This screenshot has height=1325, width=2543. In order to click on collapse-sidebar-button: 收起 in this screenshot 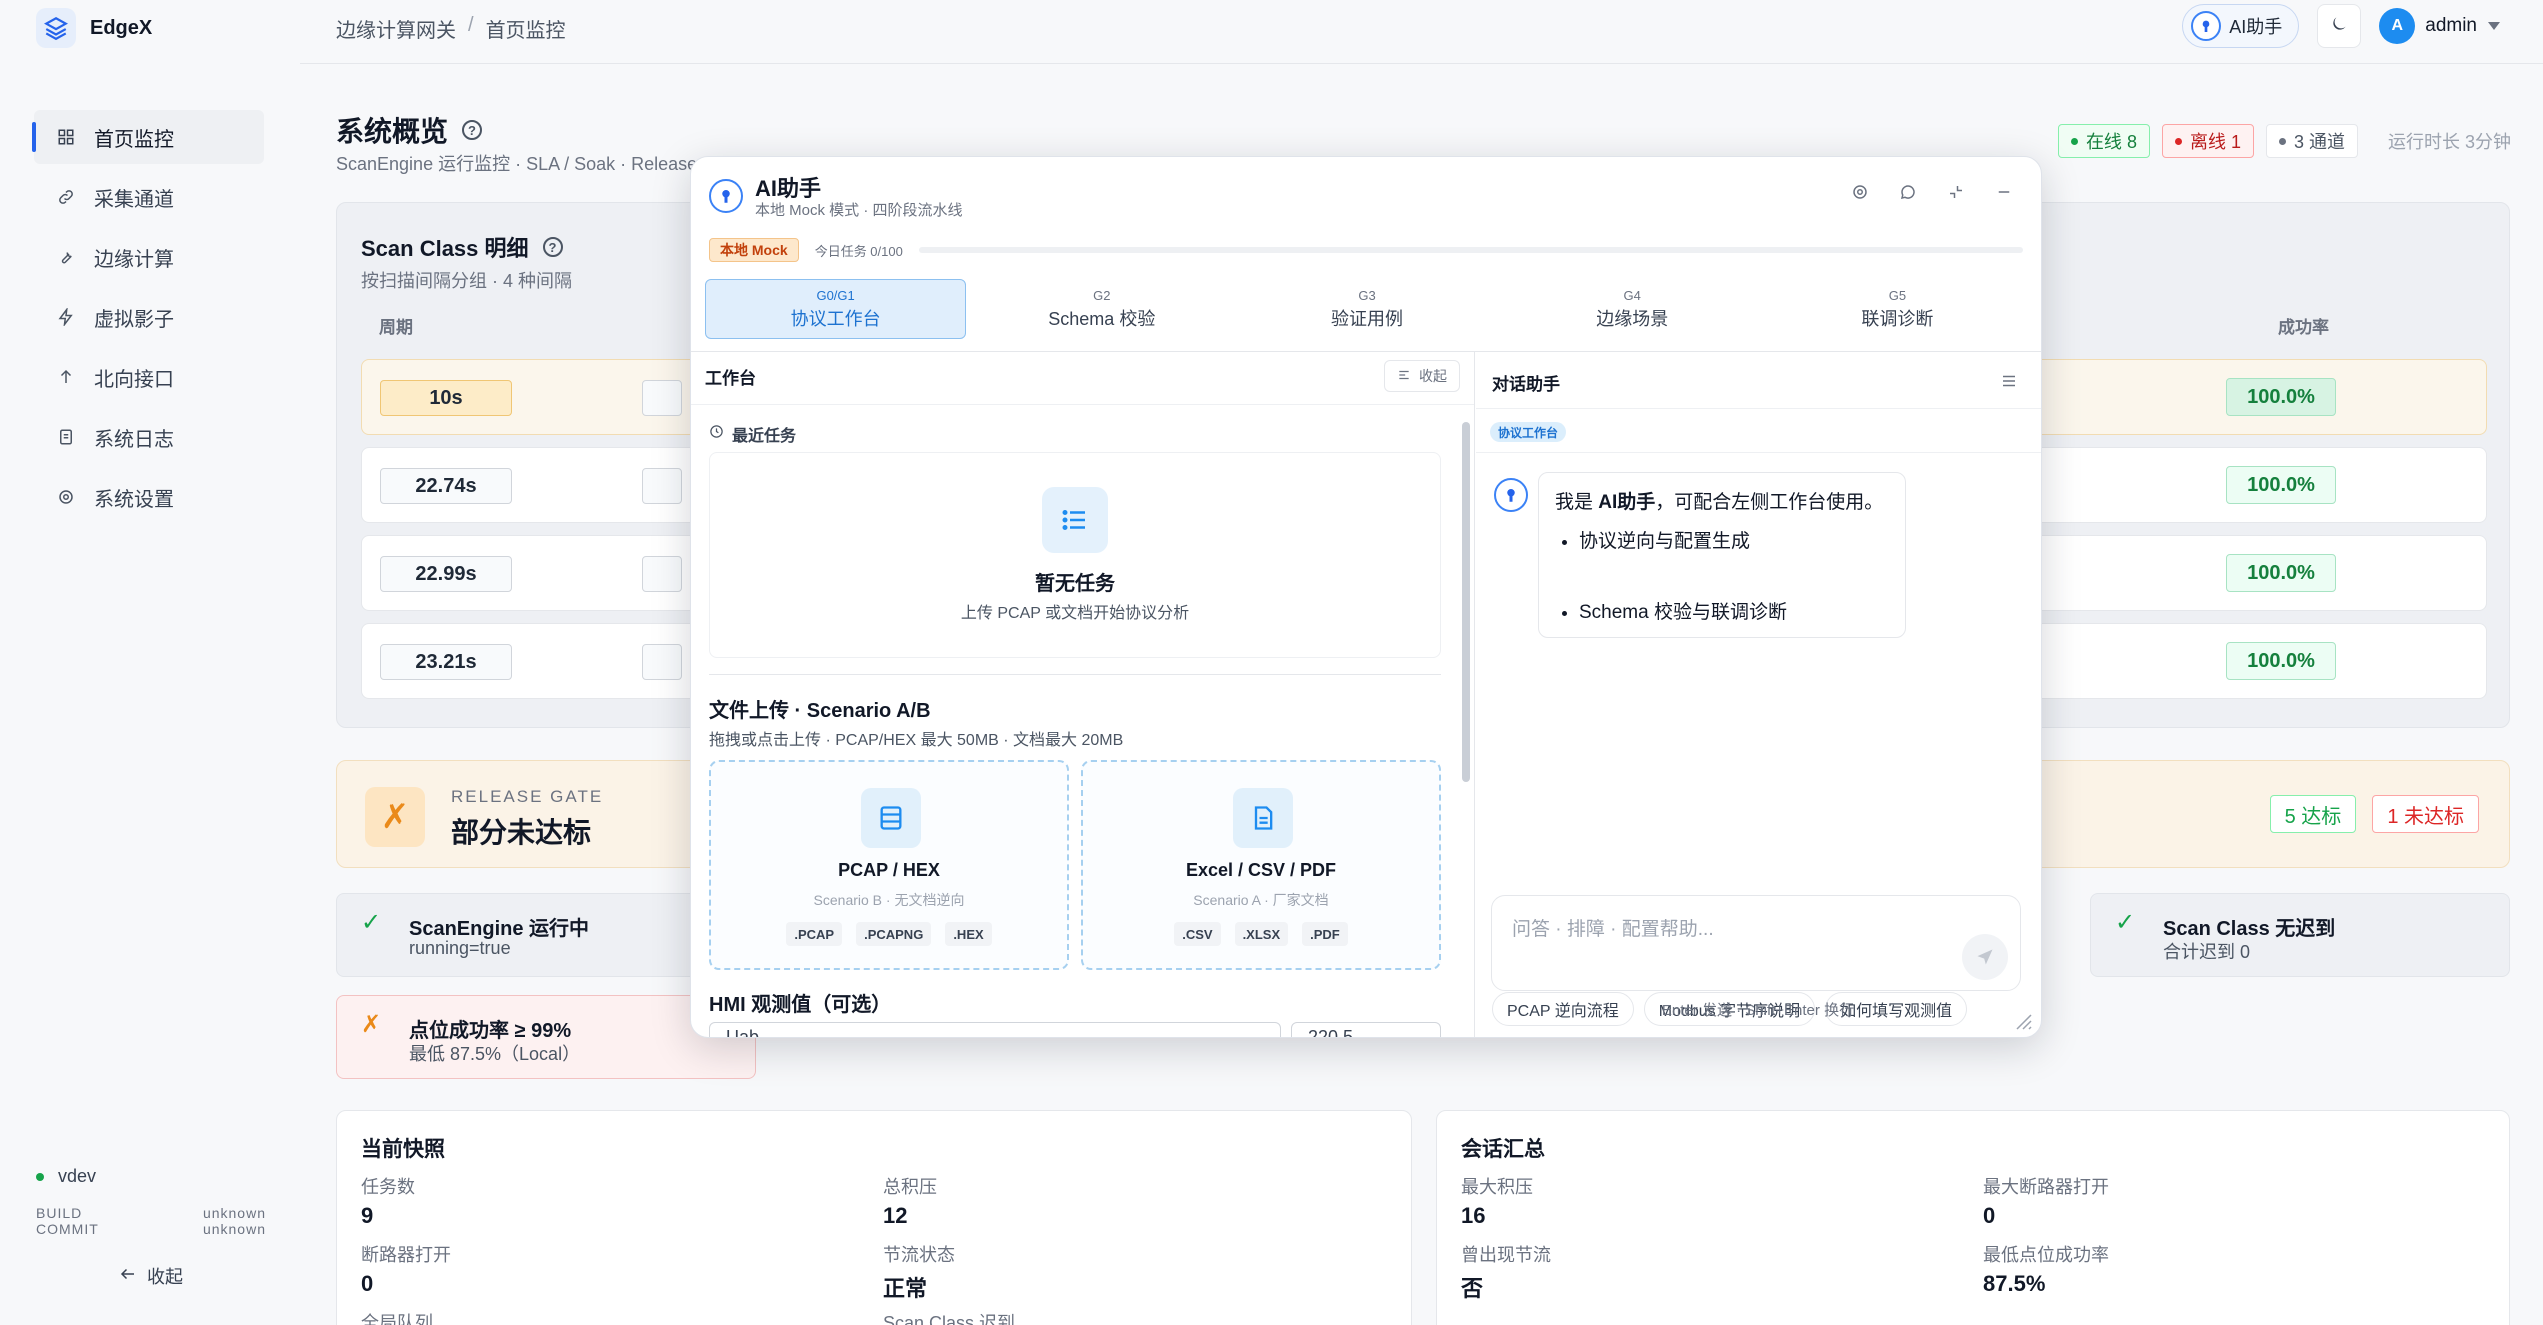, I will do `click(151, 1276)`.